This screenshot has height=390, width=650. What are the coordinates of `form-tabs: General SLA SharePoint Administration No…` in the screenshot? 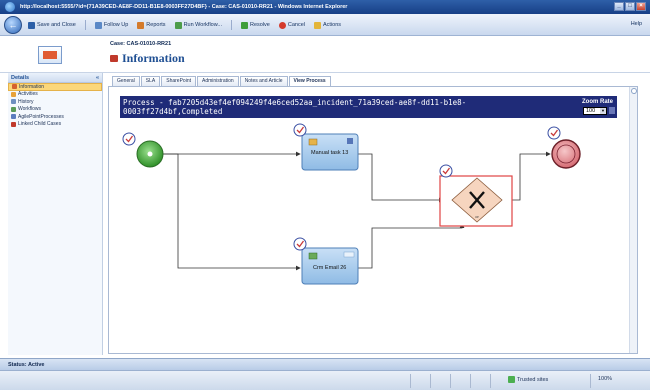 It's located at (221, 81).